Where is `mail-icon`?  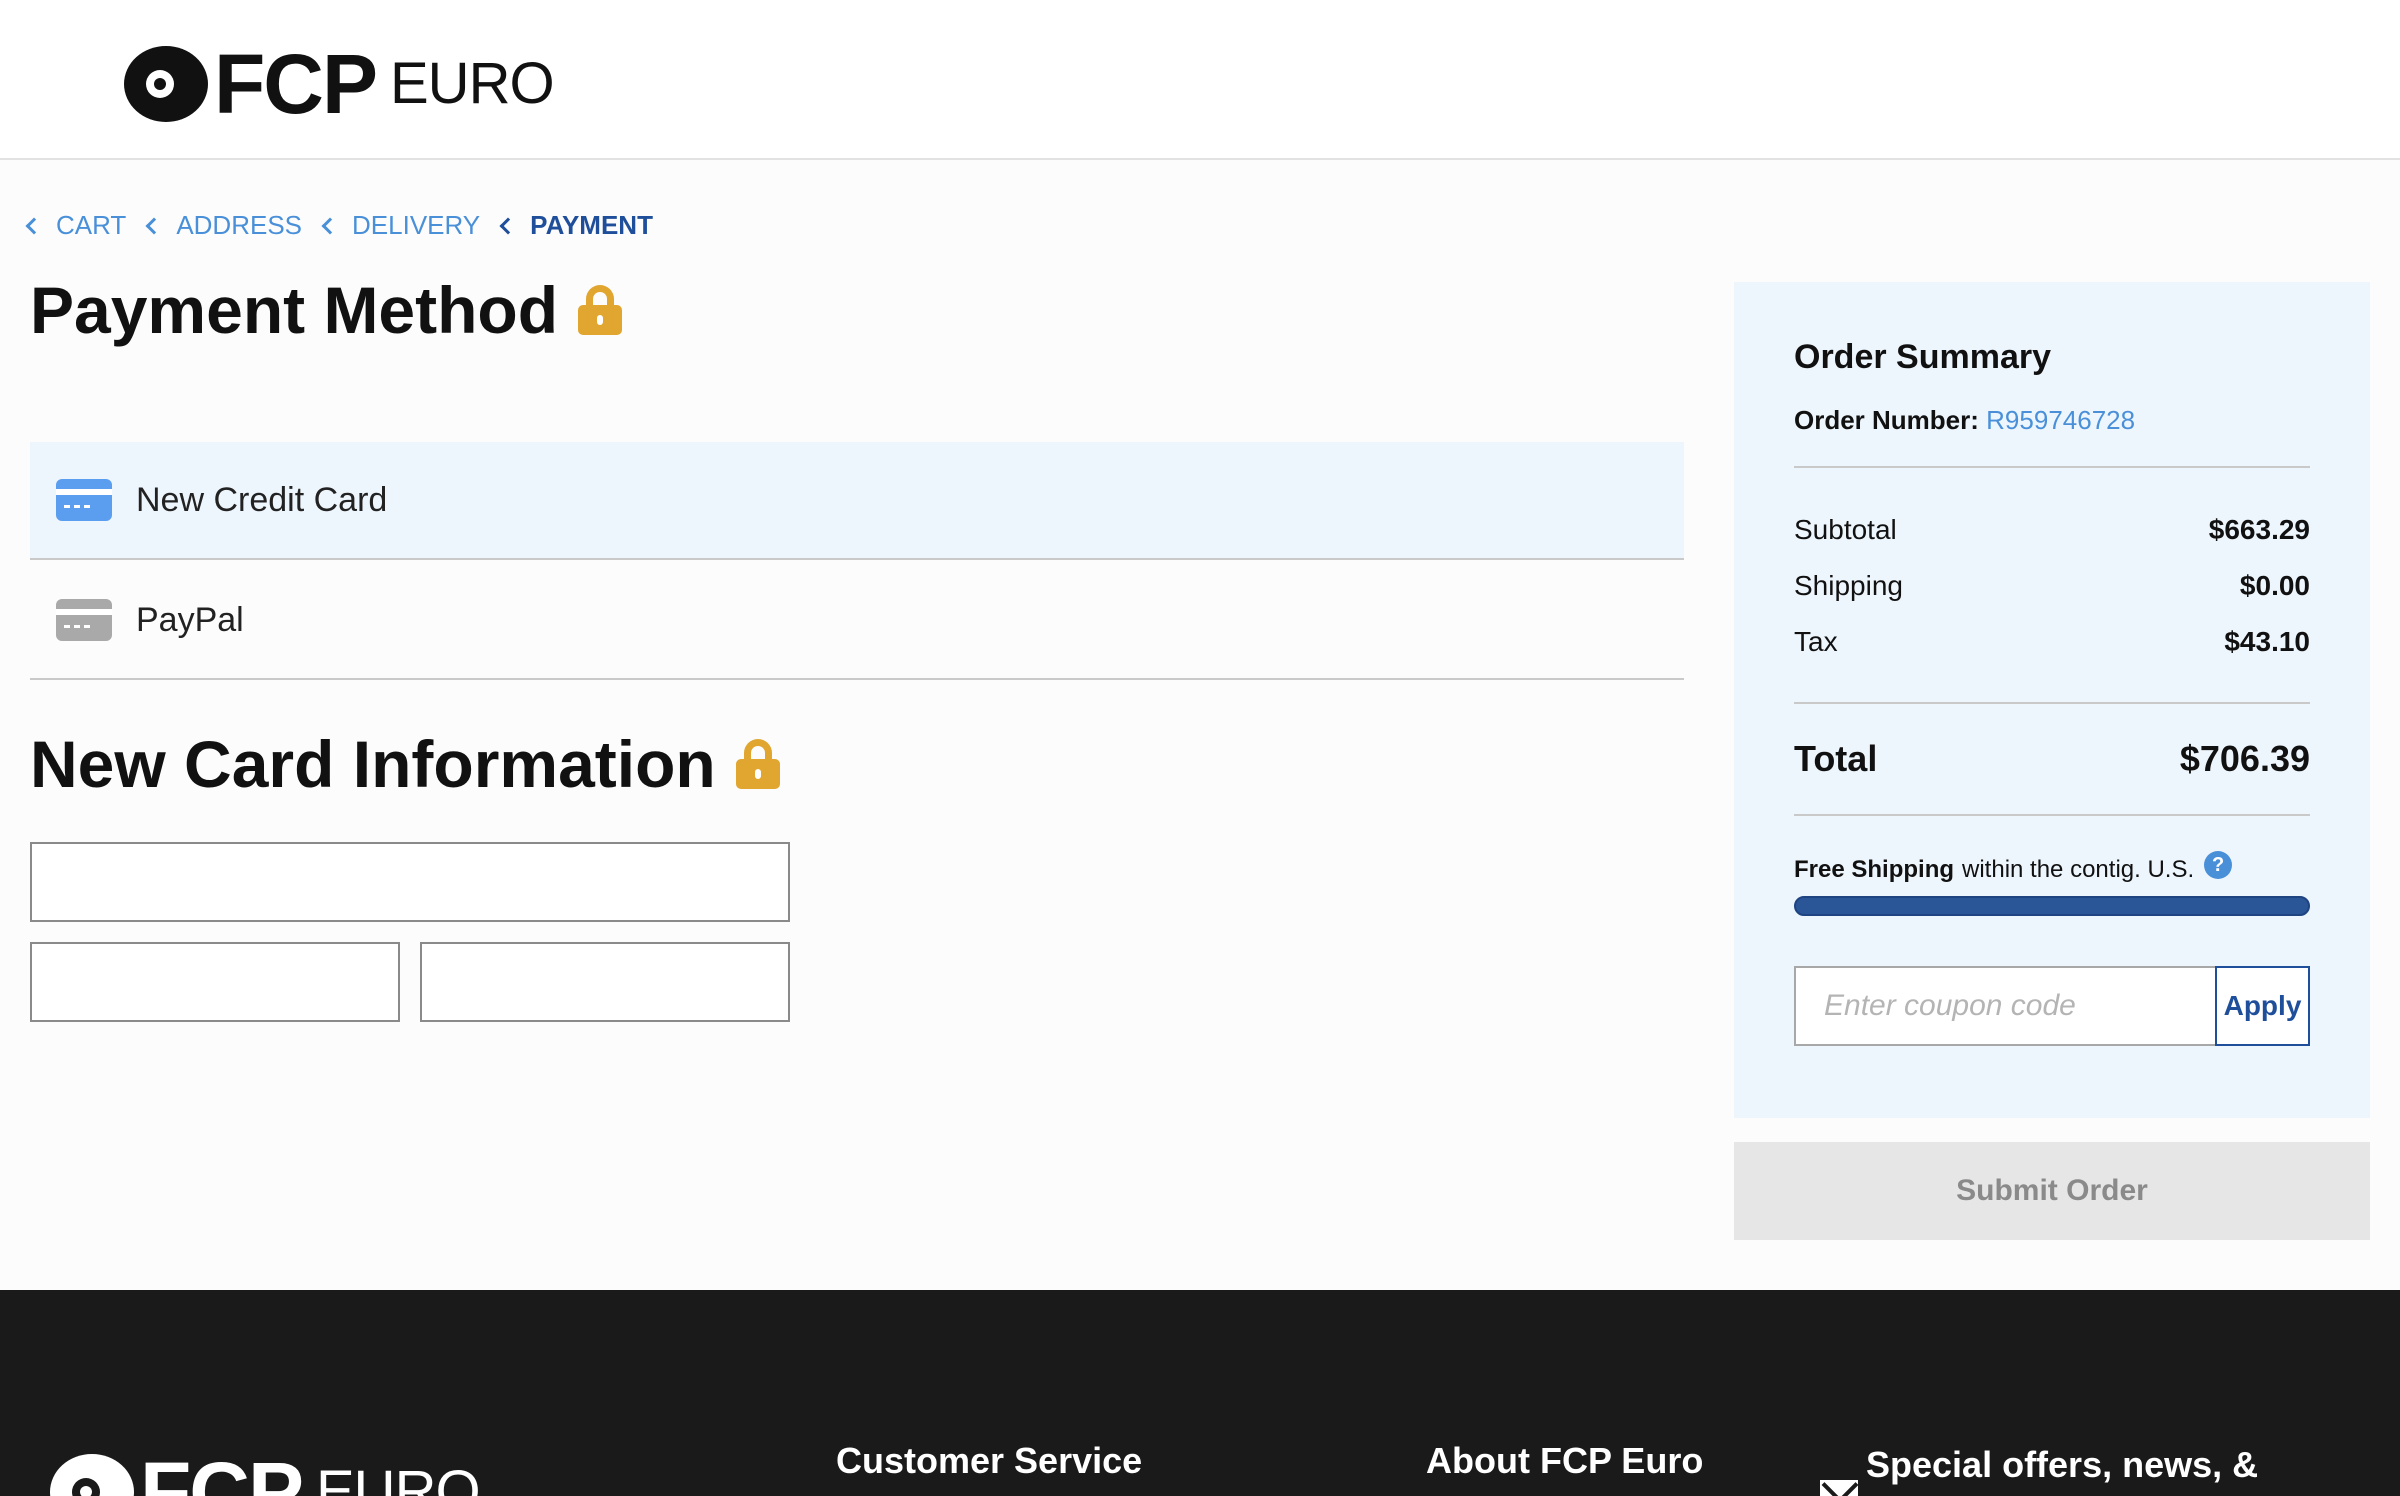
mail-icon is located at coordinates (1839, 1488).